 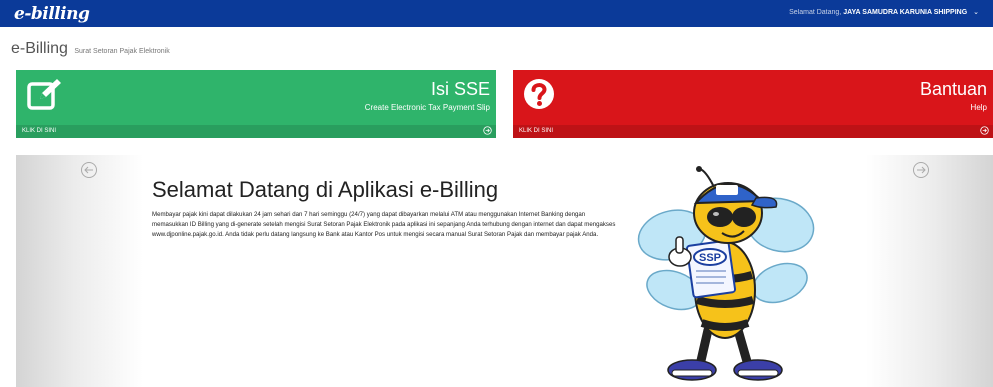 What do you see at coordinates (978, 107) in the screenshot?
I see `tile-subtitle: Help` at bounding box center [978, 107].